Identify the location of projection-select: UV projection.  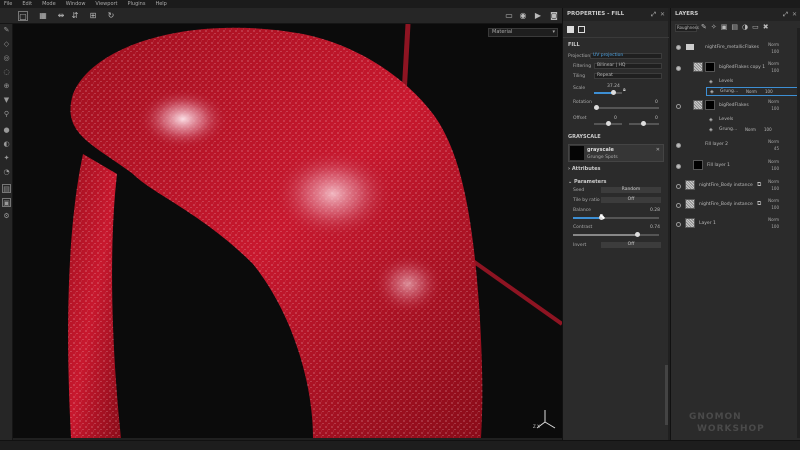
(626, 56).